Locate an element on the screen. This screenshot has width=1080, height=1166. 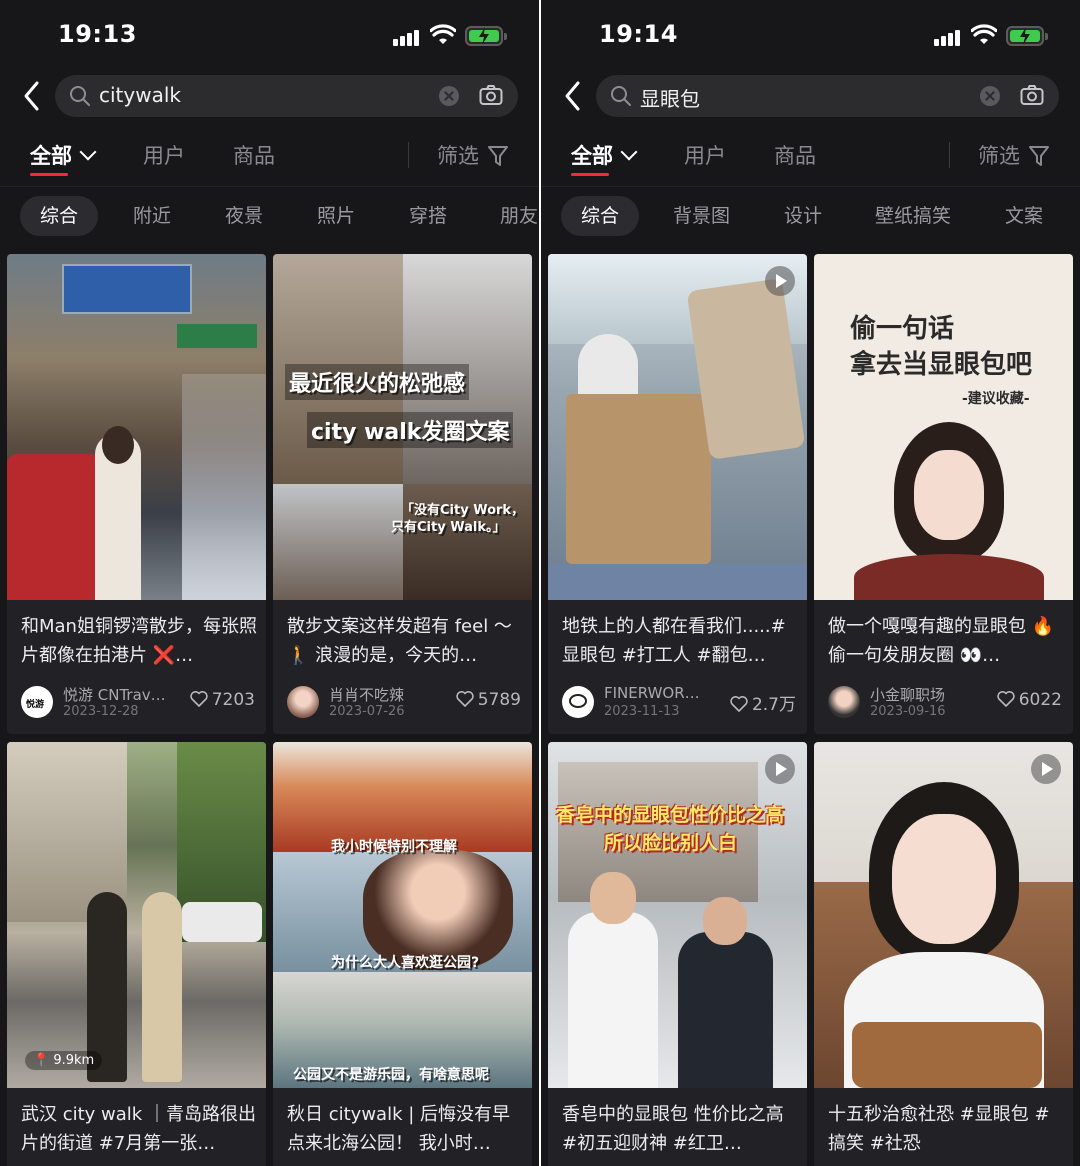
like-button: 5789 is located at coordinates (488, 700).